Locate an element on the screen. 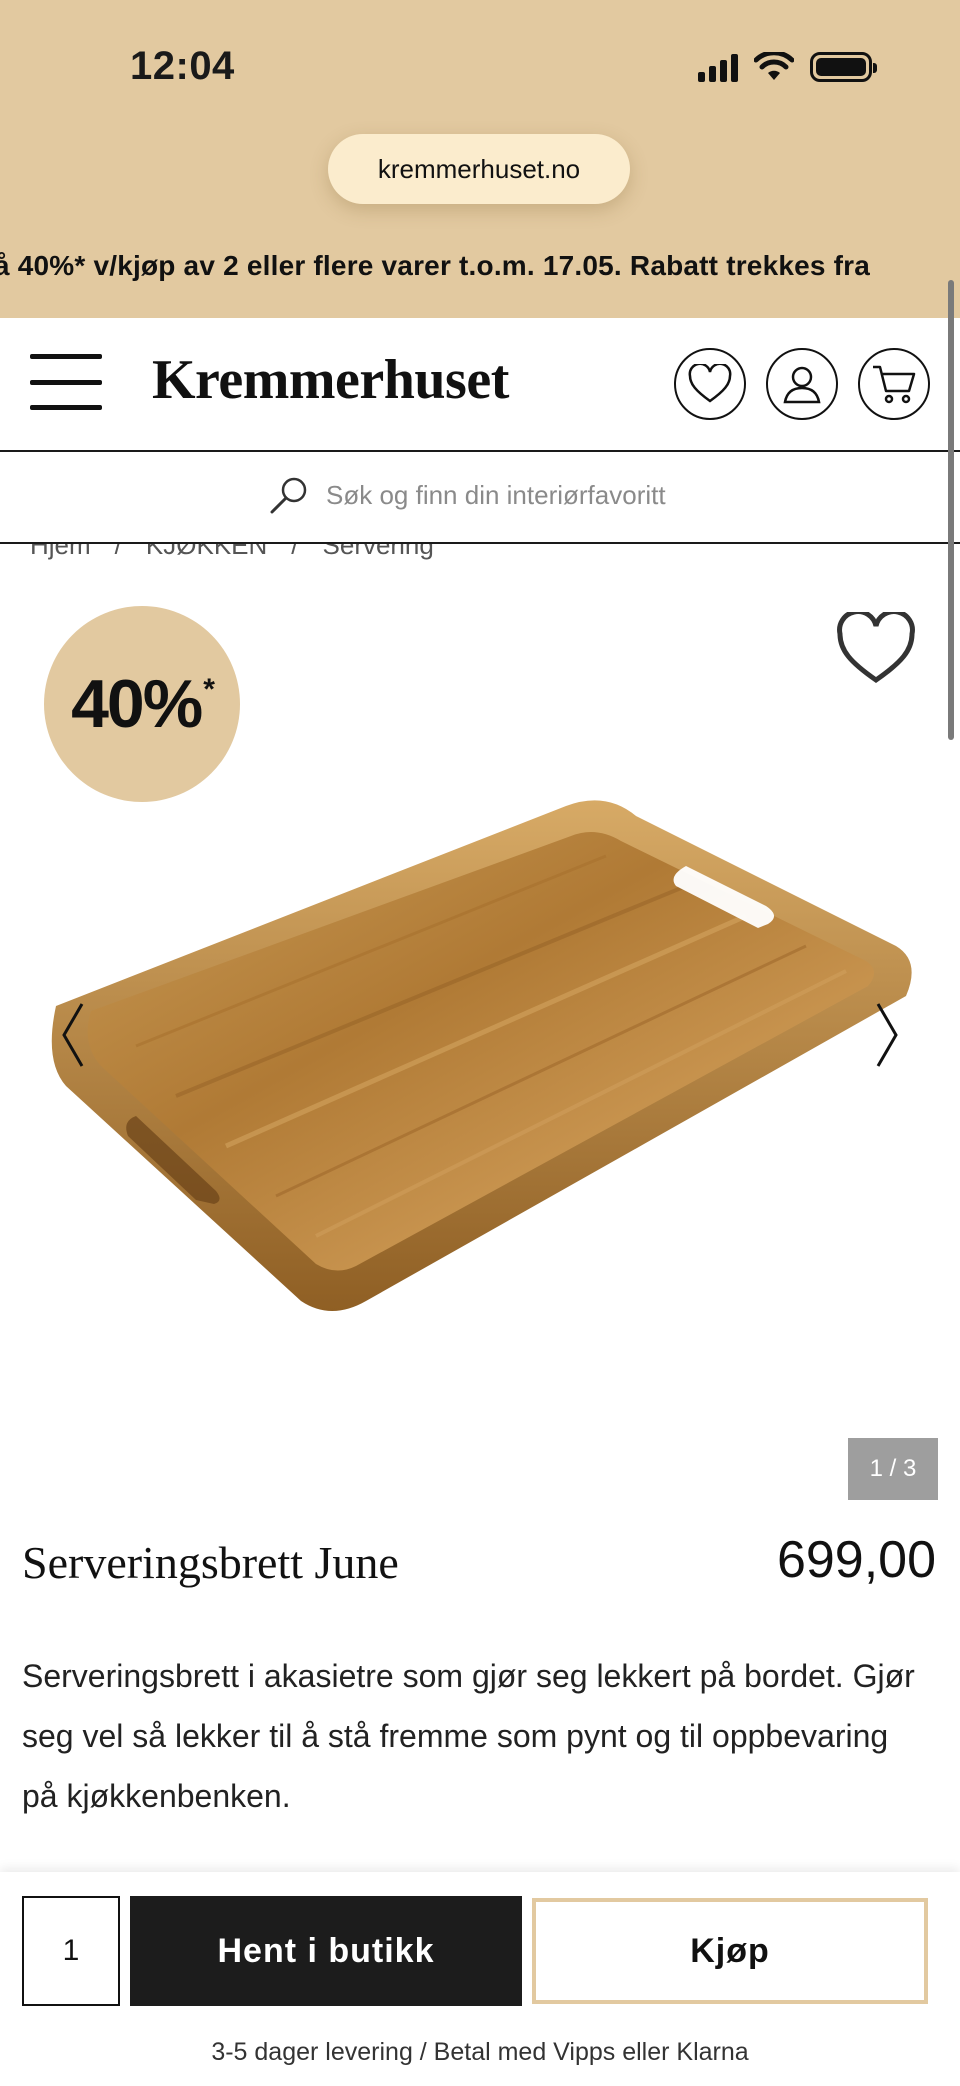 Image resolution: width=960 pixels, height=2086 pixels. wishlist-button is located at coordinates (710, 384).